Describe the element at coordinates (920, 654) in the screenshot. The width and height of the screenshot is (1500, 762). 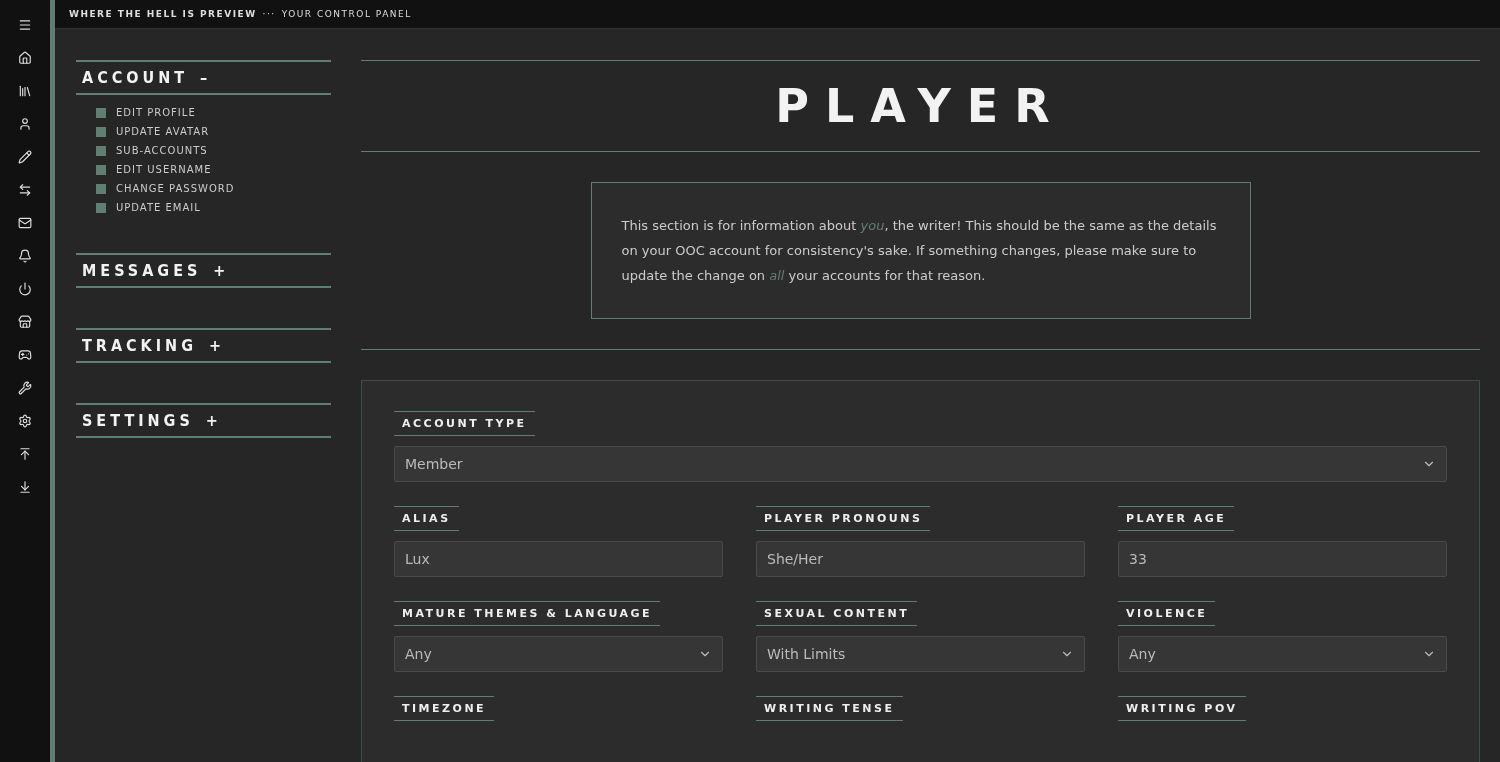
I see `select-dropdown: With Limits` at that location.